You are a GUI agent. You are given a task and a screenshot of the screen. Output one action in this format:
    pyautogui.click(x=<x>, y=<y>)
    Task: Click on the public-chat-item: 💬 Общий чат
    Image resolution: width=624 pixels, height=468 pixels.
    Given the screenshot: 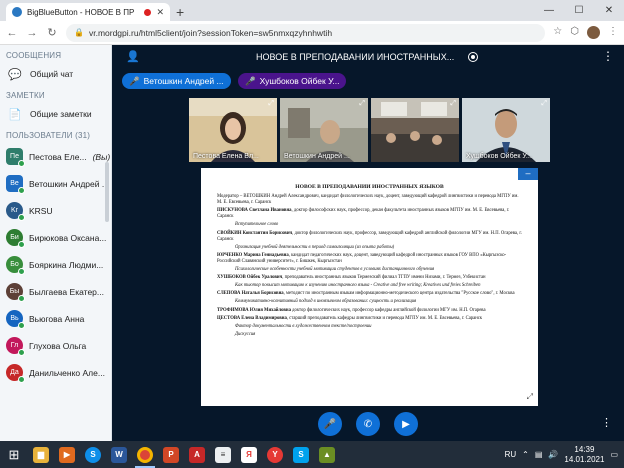 What is the action you would take?
    pyautogui.click(x=55, y=74)
    